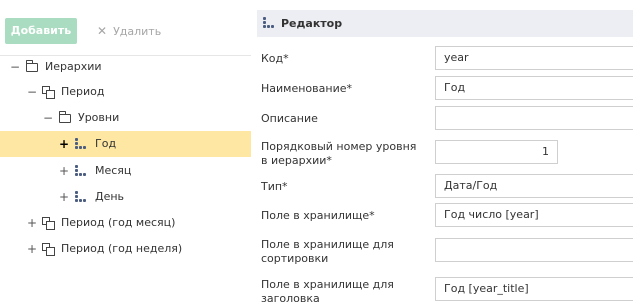  Describe the element at coordinates (327, 251) in the screenshot. I see `sort-field-label: Поле в хранилище для сортировки` at that location.